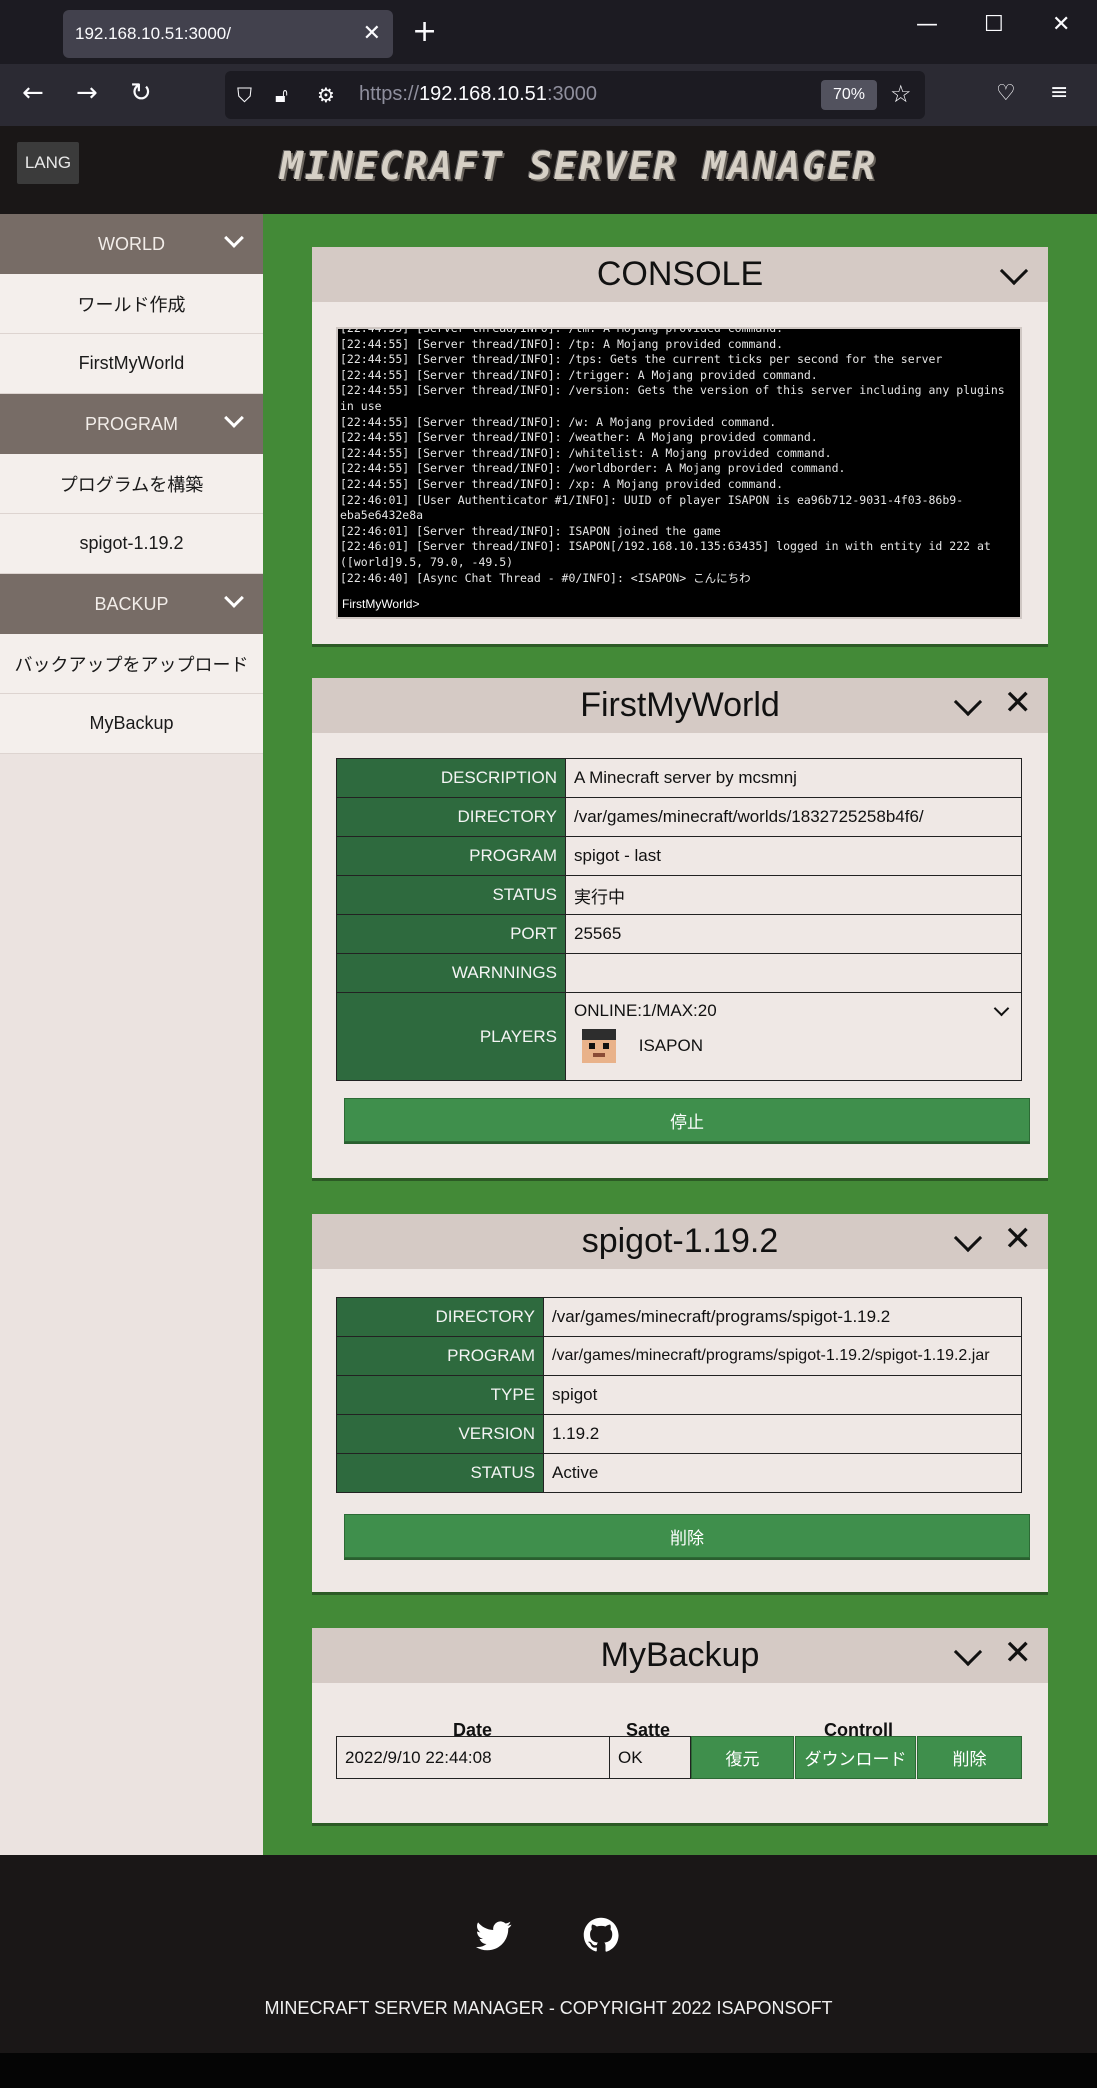  I want to click on world-panel-header: FirstMyWorld ✕, so click(680, 705).